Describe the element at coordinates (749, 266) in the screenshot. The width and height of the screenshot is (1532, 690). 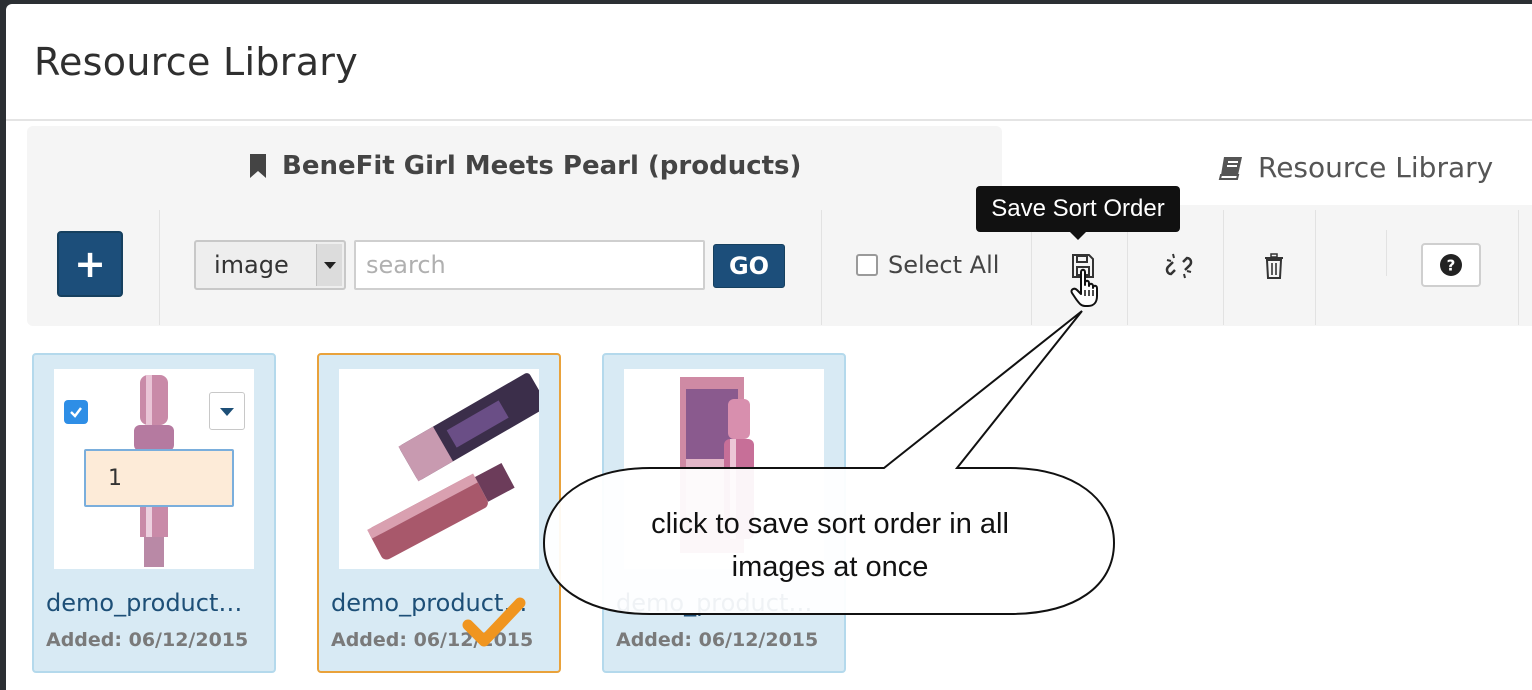
I see `go-button: GO` at that location.